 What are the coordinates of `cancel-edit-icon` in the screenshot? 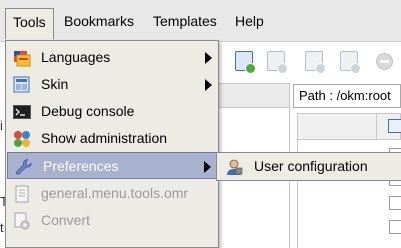 It's located at (384, 61).